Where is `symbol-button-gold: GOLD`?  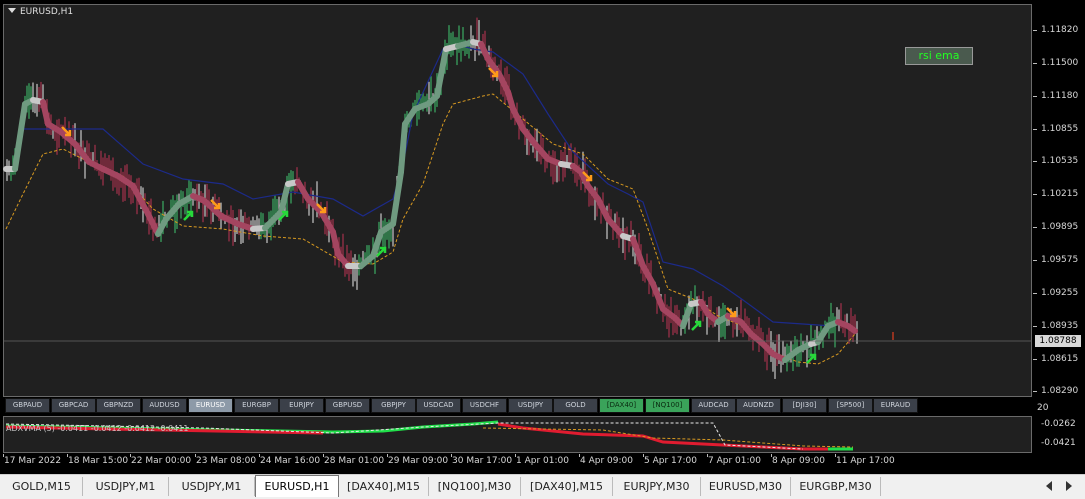
symbol-button-gold: GOLD is located at coordinates (575, 405).